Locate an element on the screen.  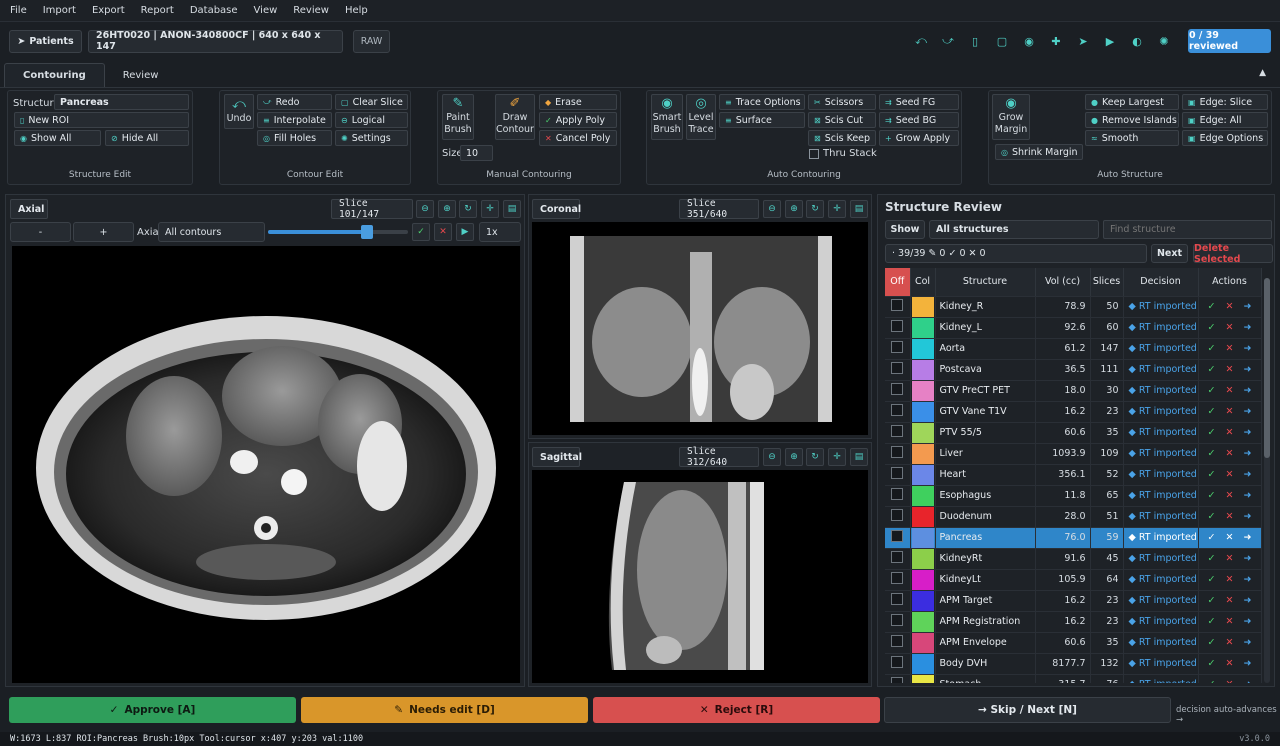
undo-icon: ⤺ is located at coordinates (921, 41).